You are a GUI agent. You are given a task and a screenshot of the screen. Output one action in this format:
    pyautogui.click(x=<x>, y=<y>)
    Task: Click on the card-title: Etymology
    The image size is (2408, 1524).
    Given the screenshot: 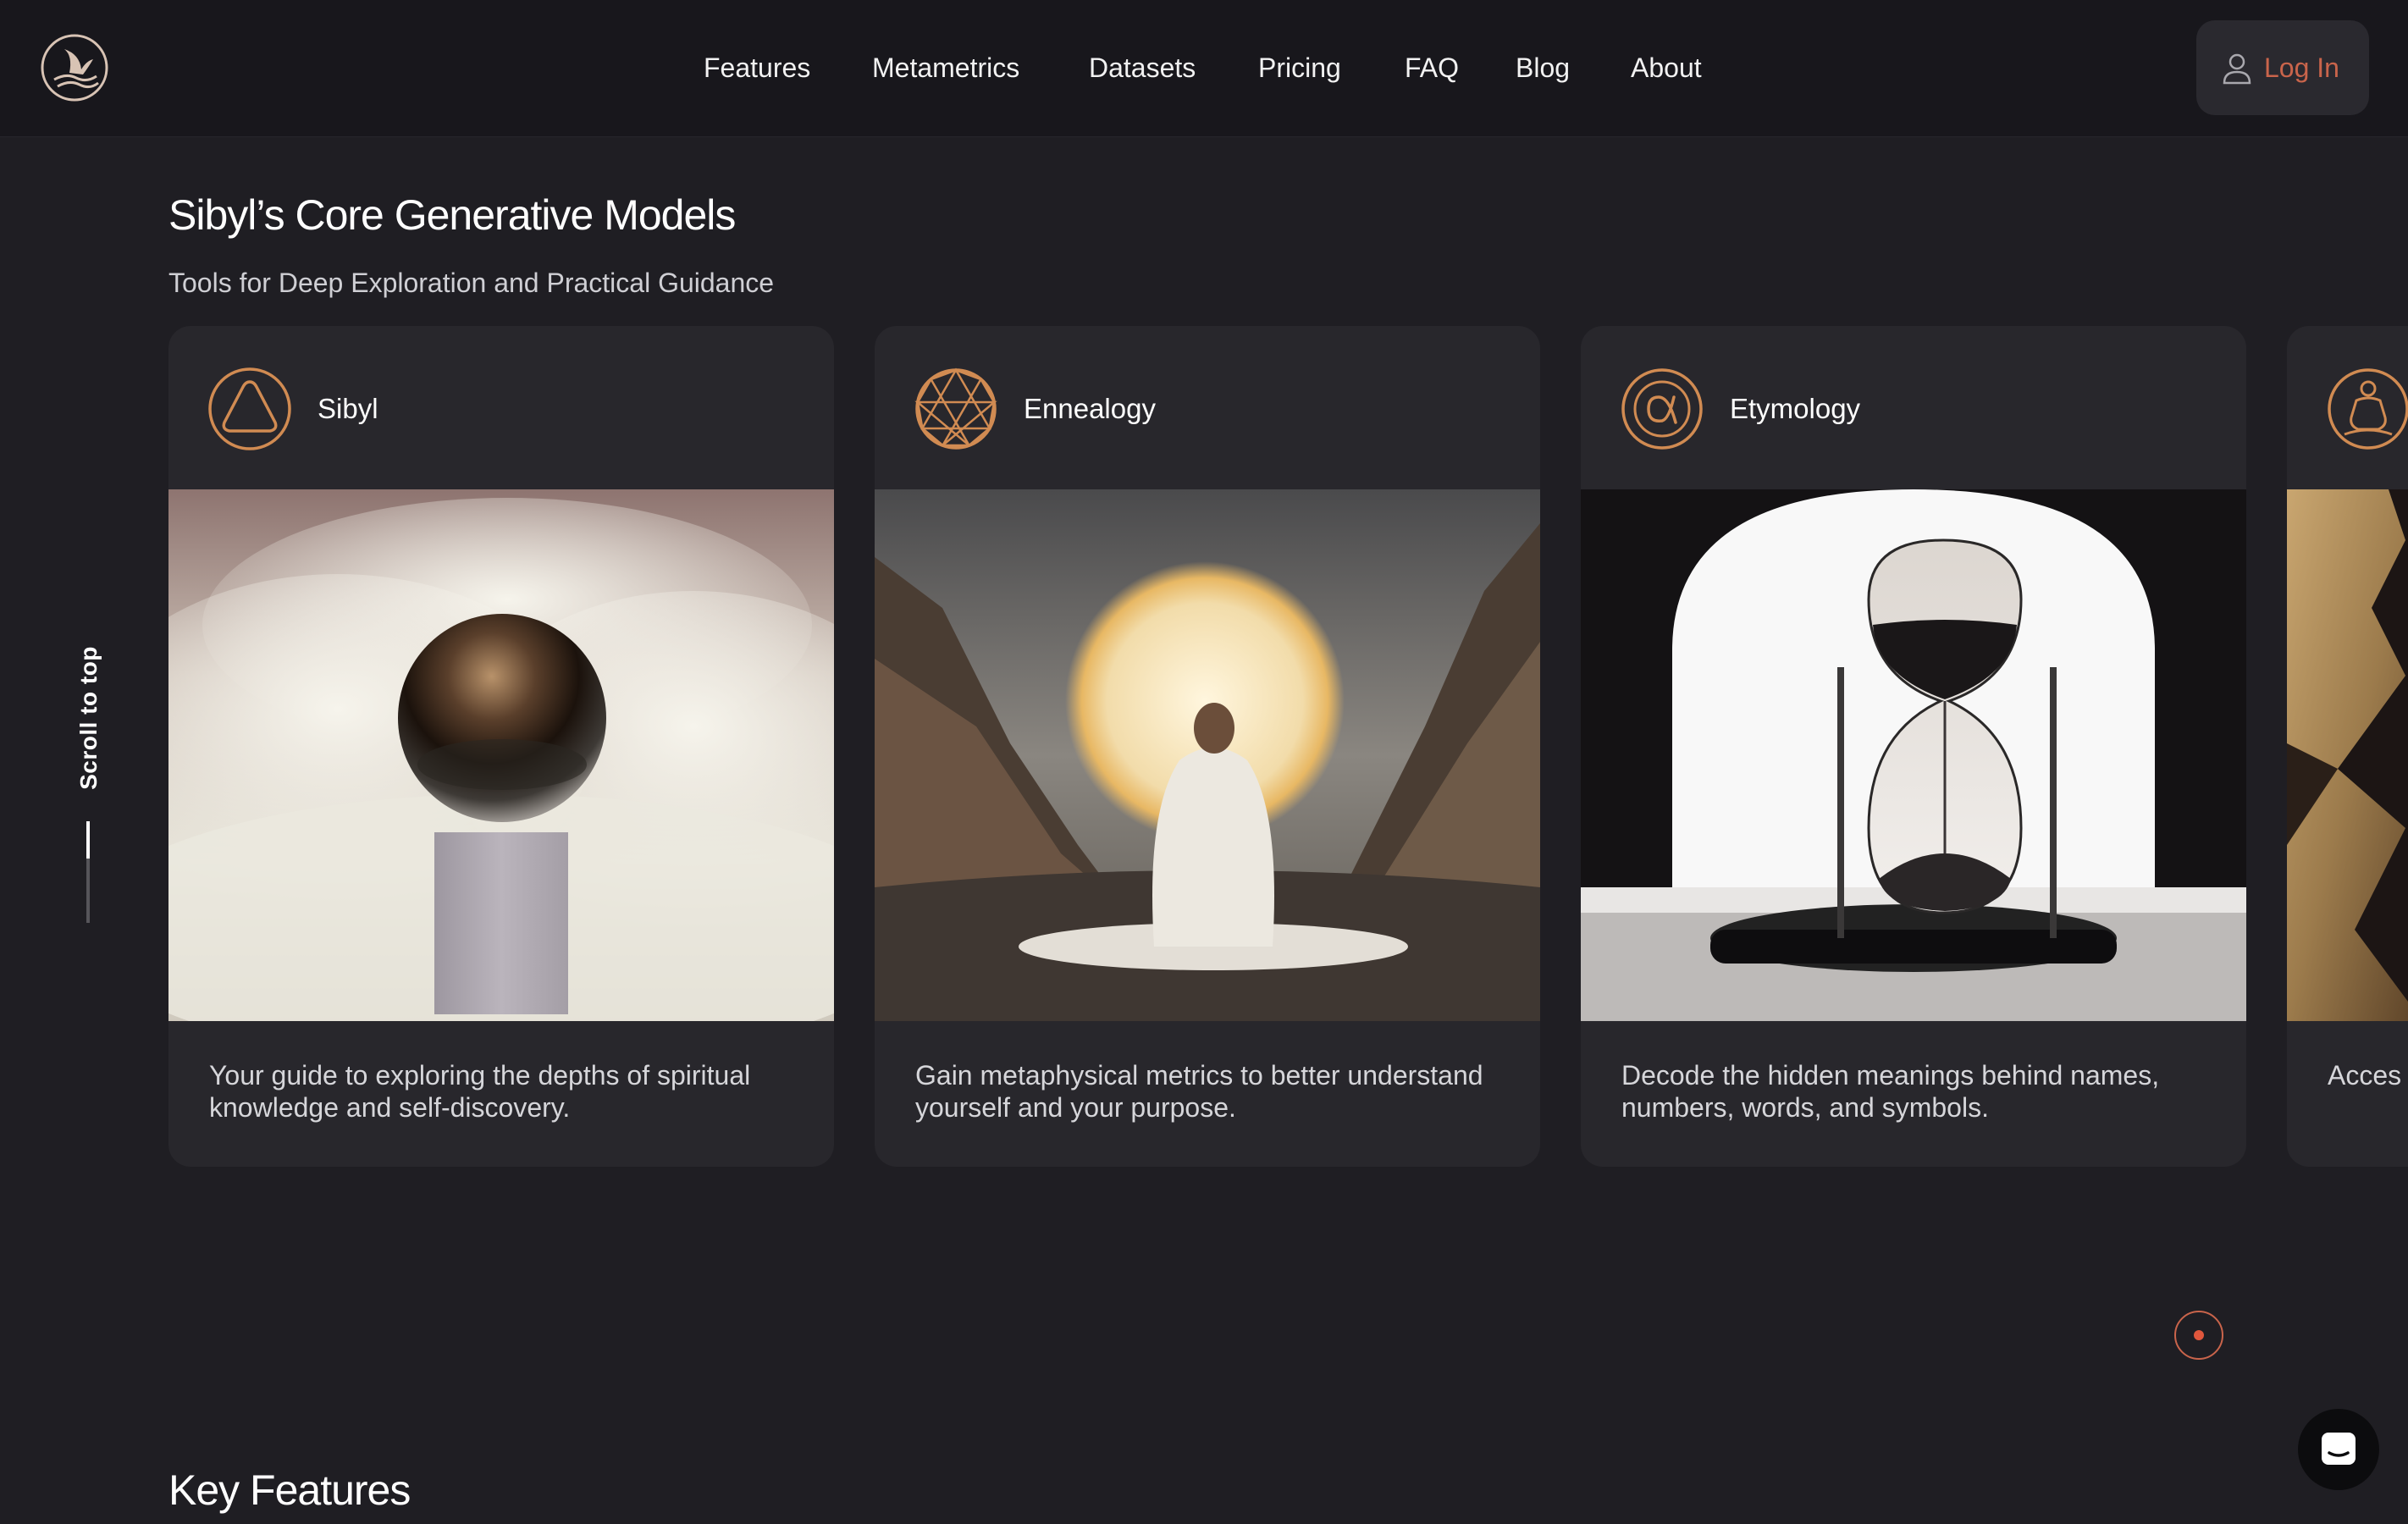 What is the action you would take?
    pyautogui.click(x=1795, y=408)
    